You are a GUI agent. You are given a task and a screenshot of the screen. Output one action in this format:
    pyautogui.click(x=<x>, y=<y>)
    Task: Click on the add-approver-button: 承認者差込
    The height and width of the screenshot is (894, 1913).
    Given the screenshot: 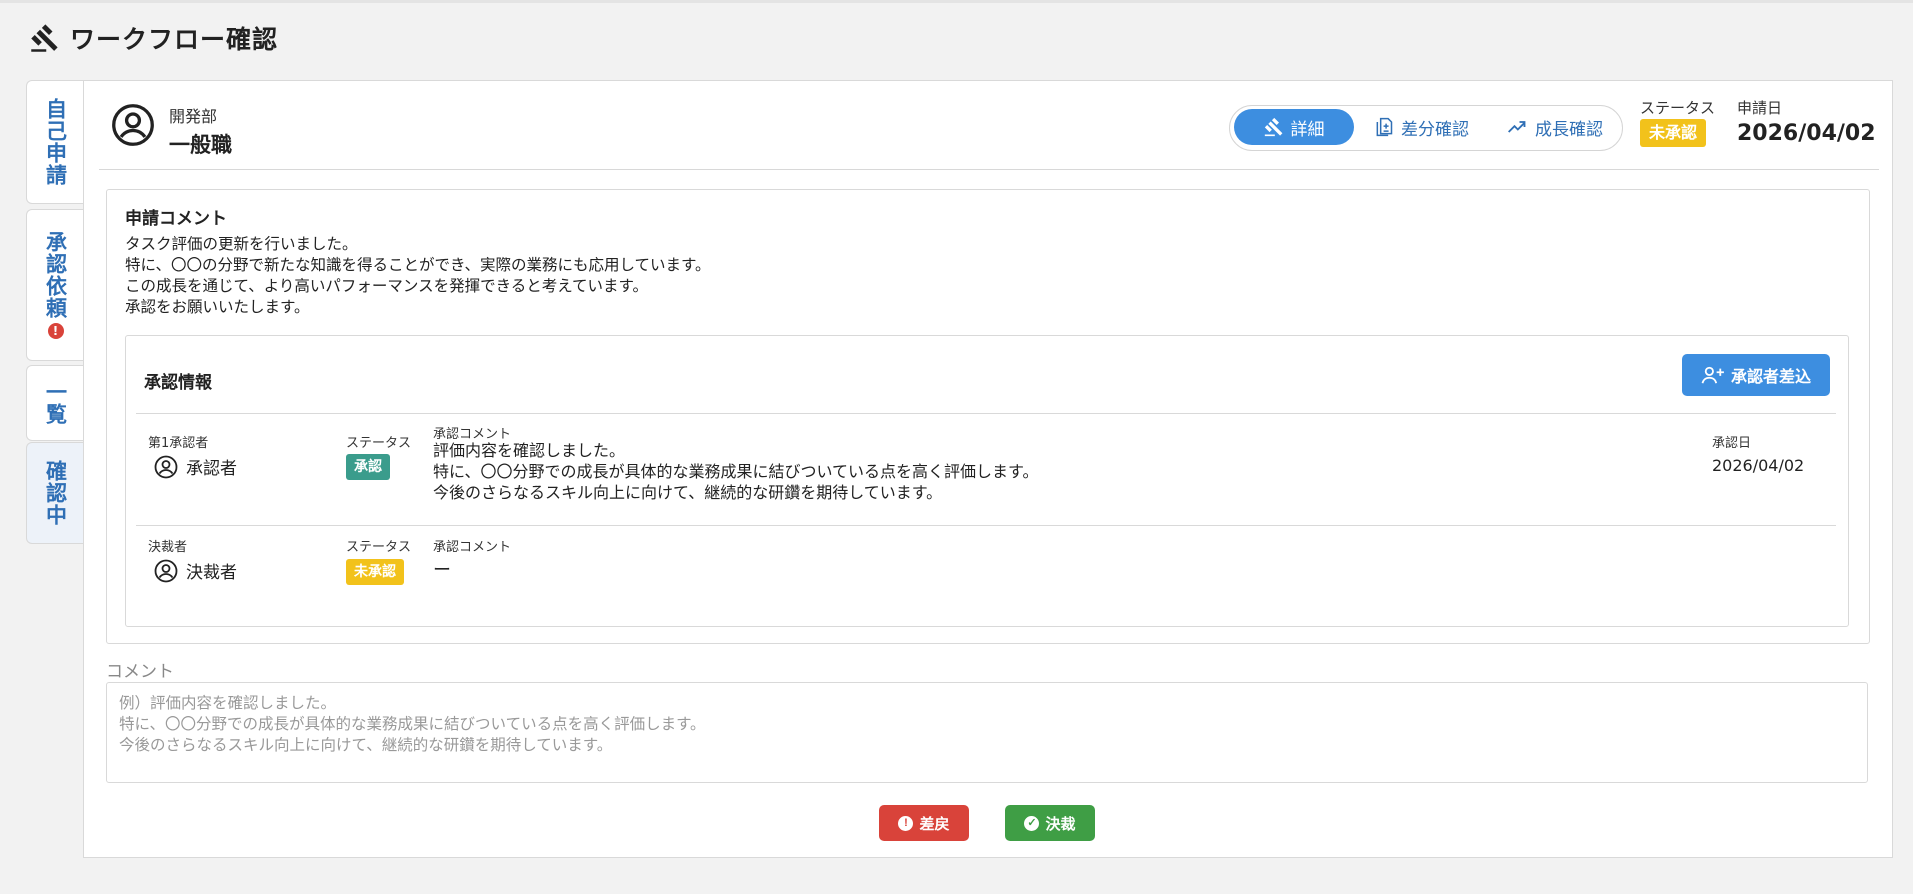 What is the action you would take?
    pyautogui.click(x=1756, y=375)
    